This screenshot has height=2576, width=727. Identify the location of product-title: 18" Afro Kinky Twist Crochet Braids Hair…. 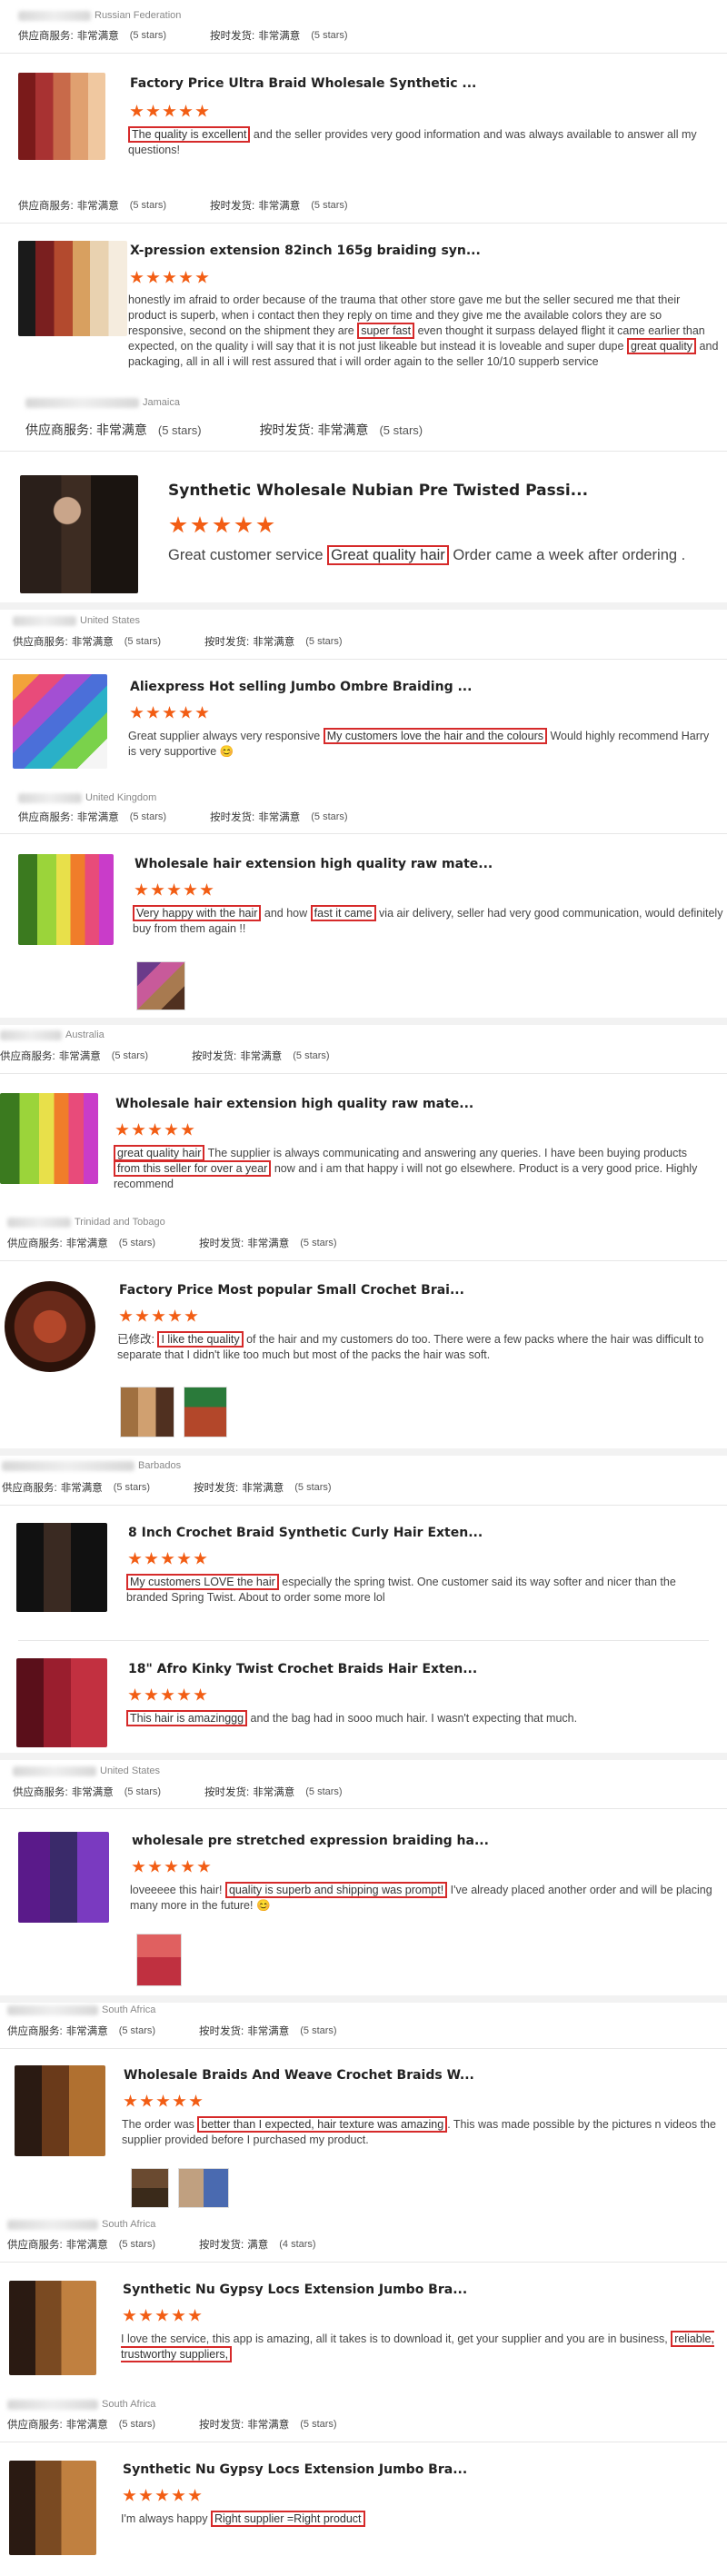
(421, 1669).